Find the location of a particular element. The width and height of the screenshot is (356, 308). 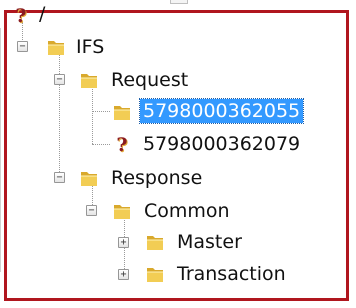

transaction-expand-toggle: + is located at coordinates (123, 274).